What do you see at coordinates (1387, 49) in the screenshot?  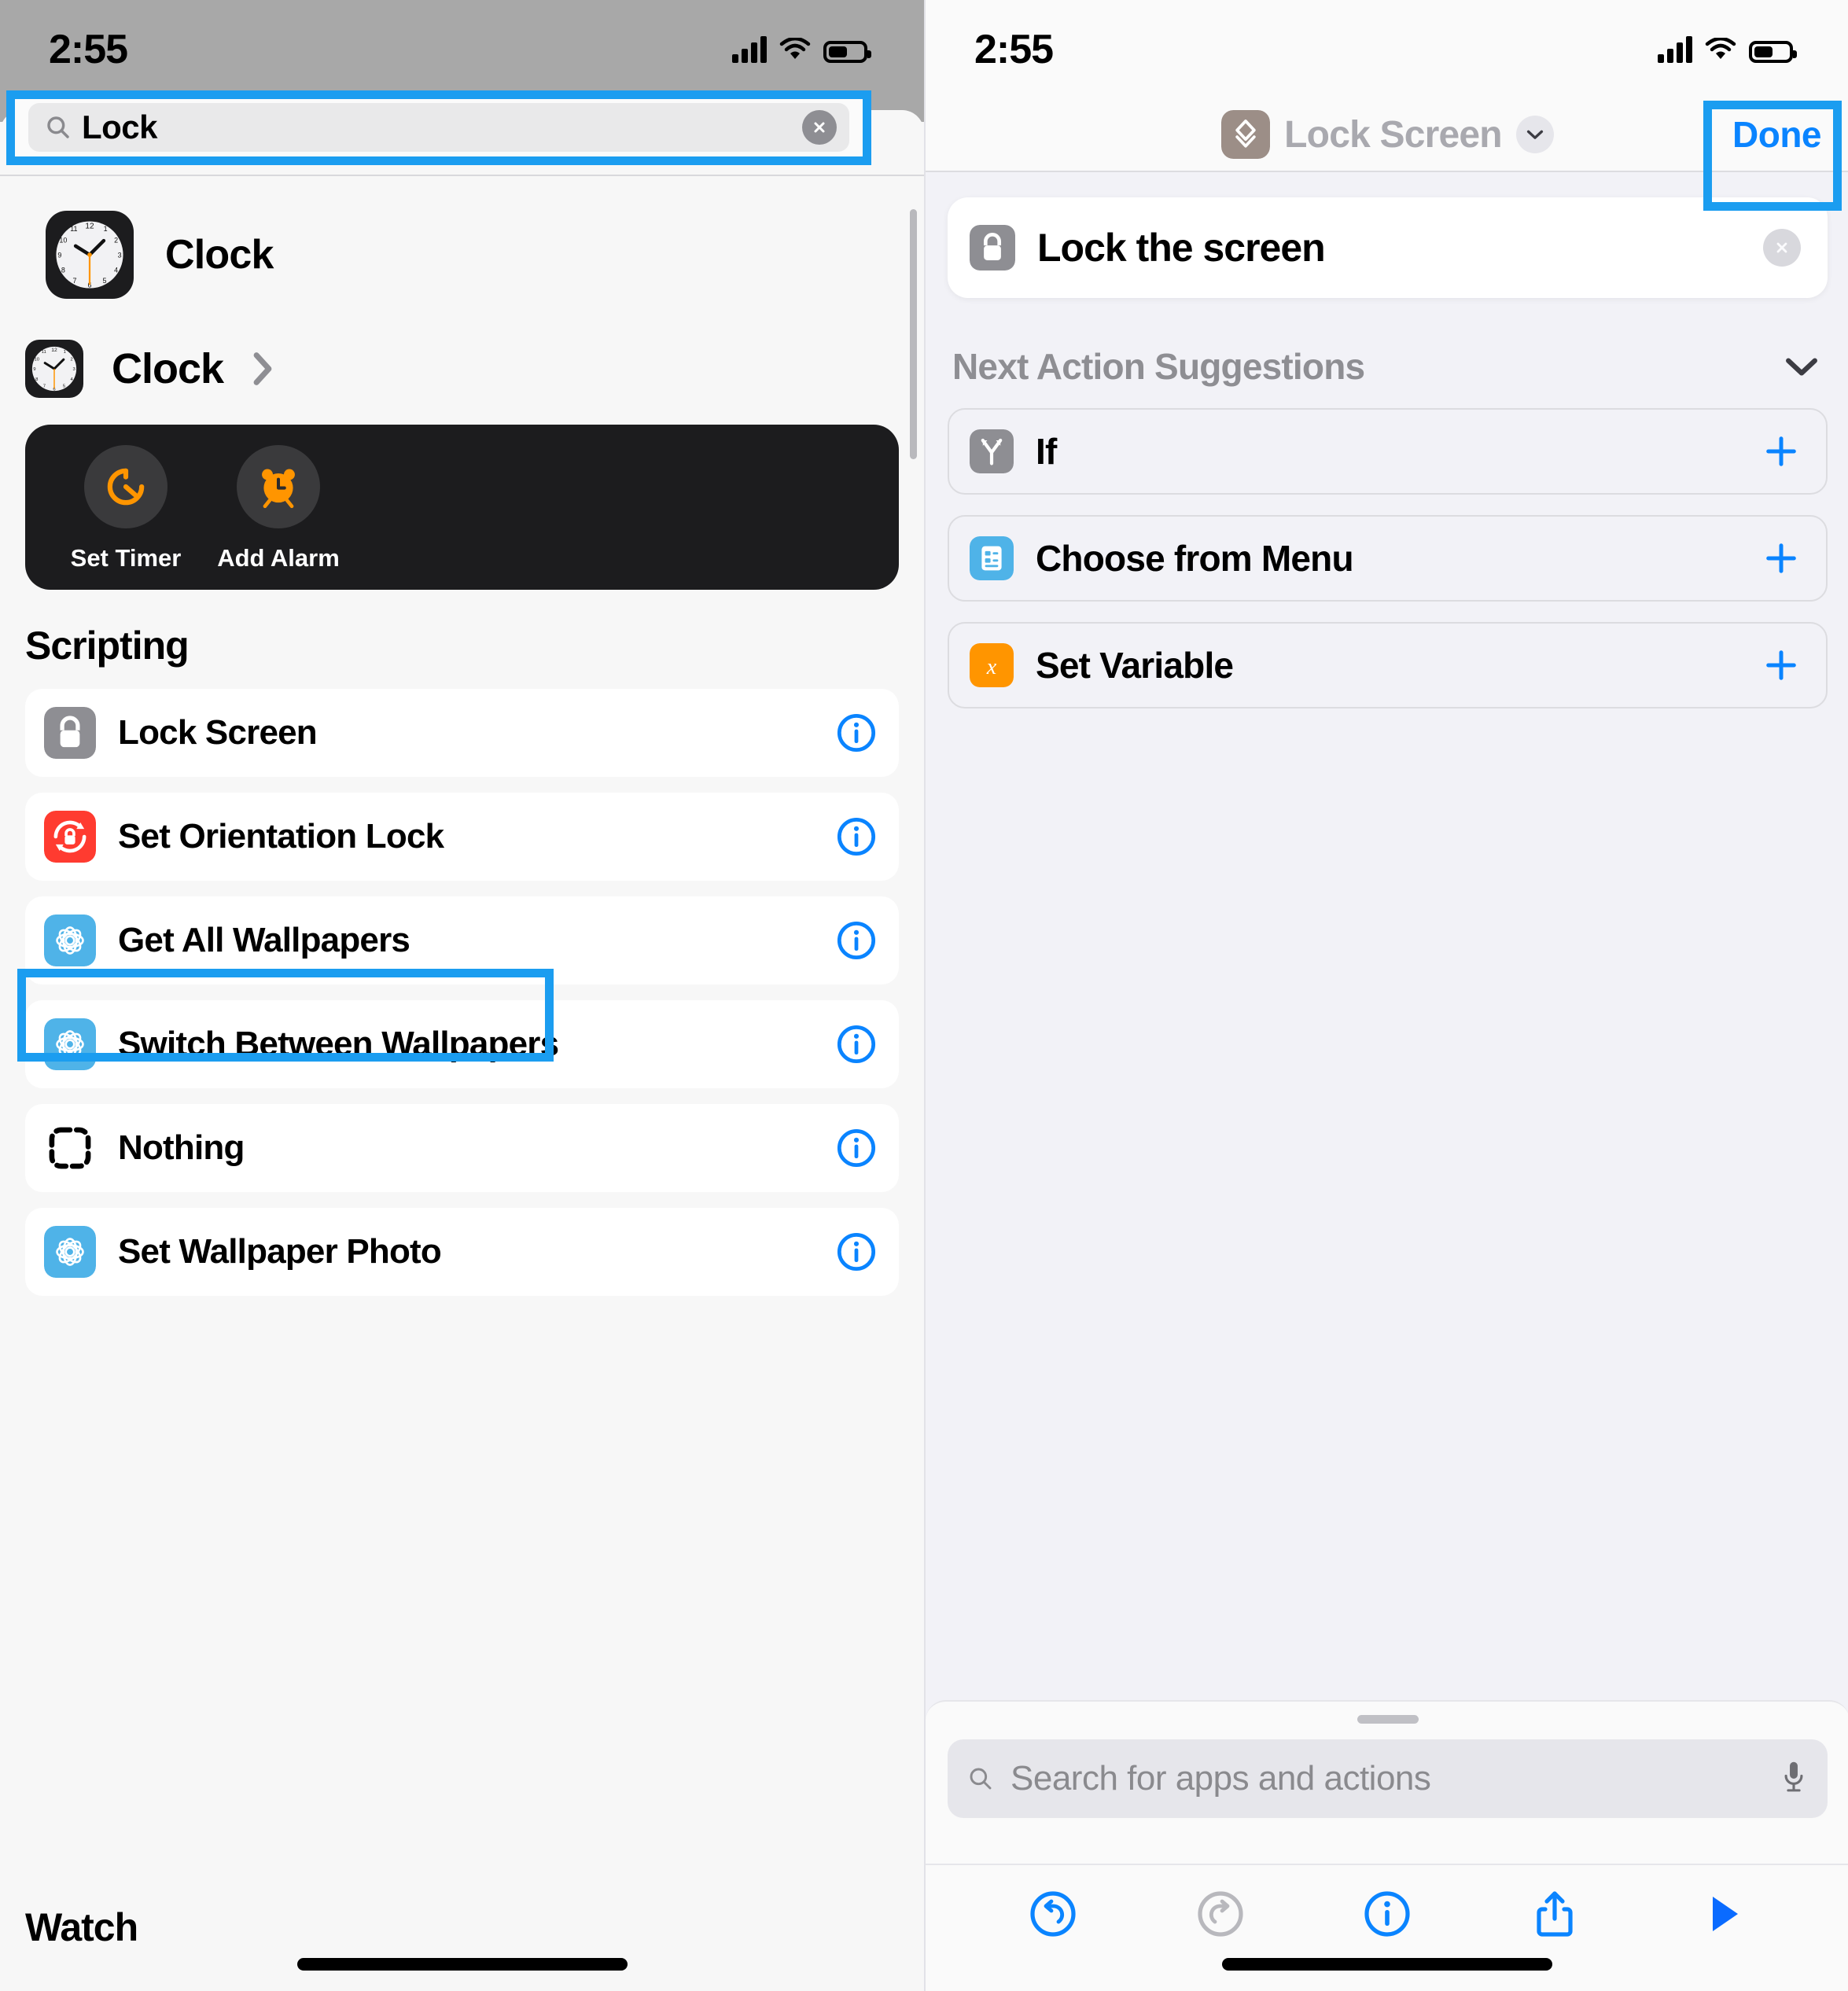 I see `status-bar-right: 2:55` at bounding box center [1387, 49].